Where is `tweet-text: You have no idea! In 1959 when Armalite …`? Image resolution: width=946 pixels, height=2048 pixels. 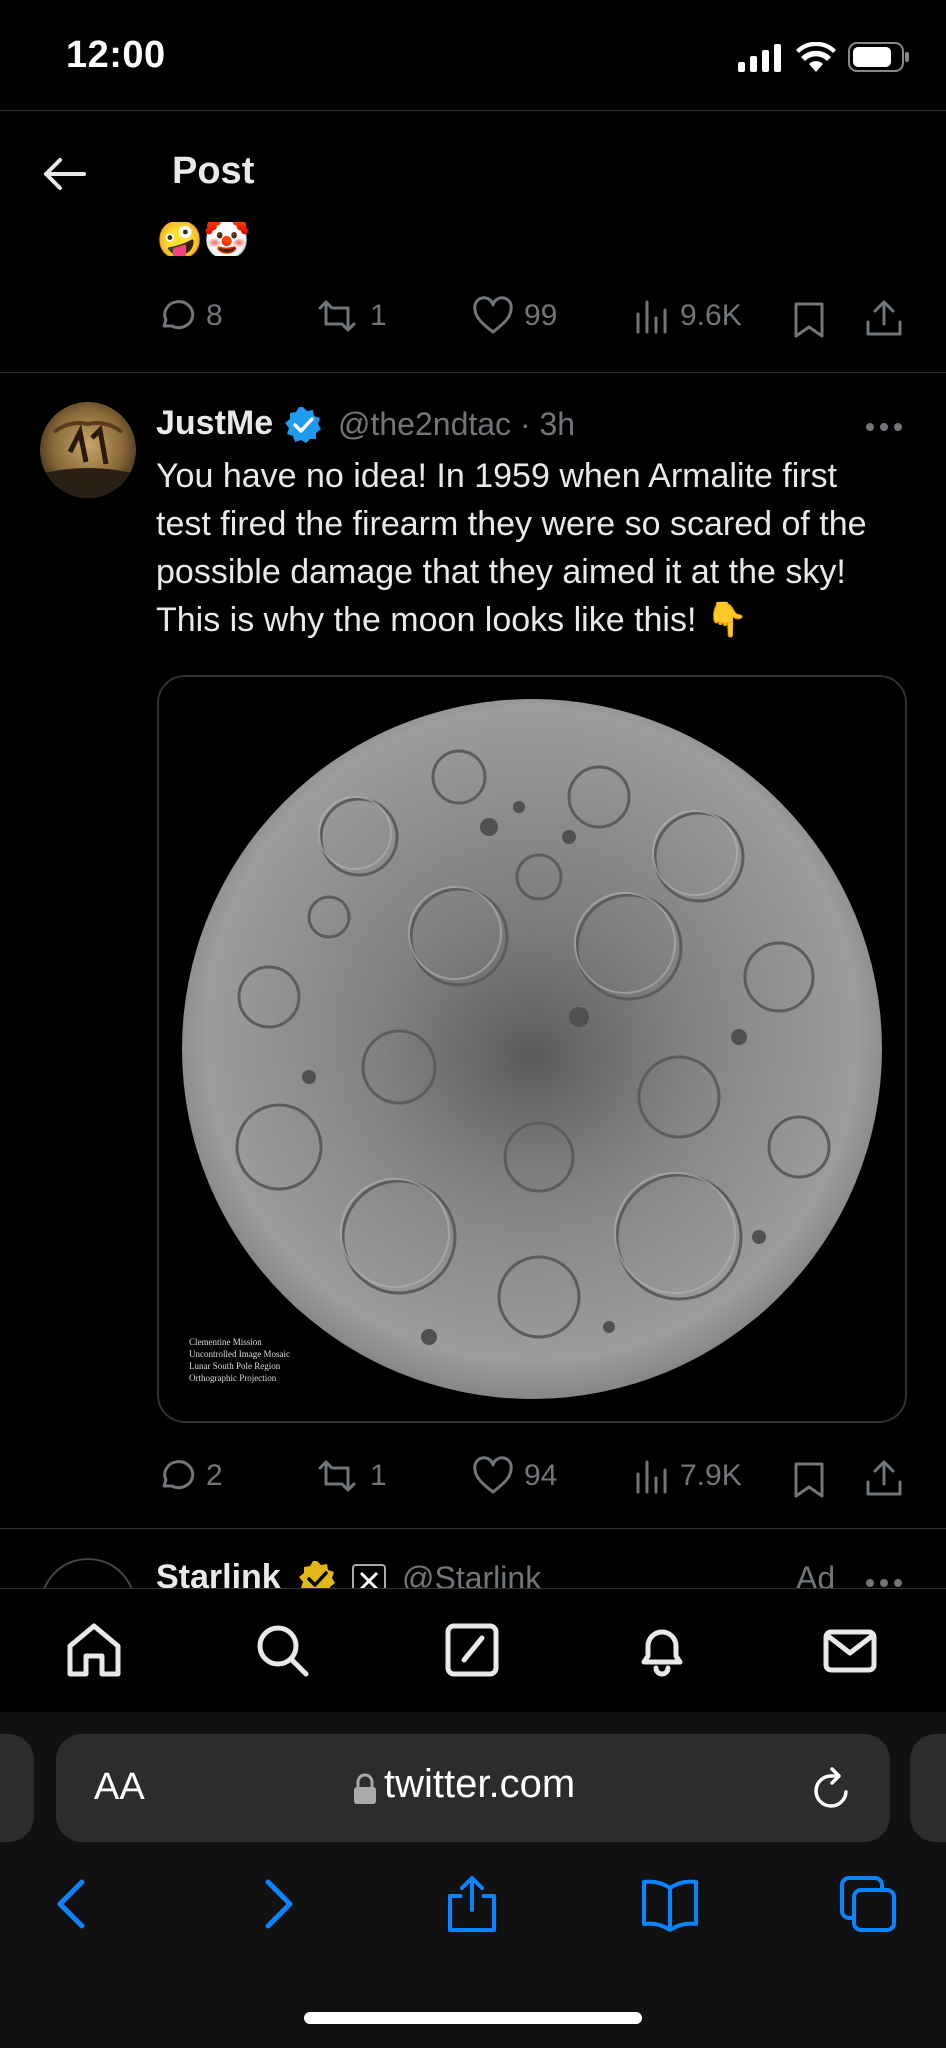 tweet-text: You have no idea! In 1959 when Armalite … is located at coordinates (511, 548).